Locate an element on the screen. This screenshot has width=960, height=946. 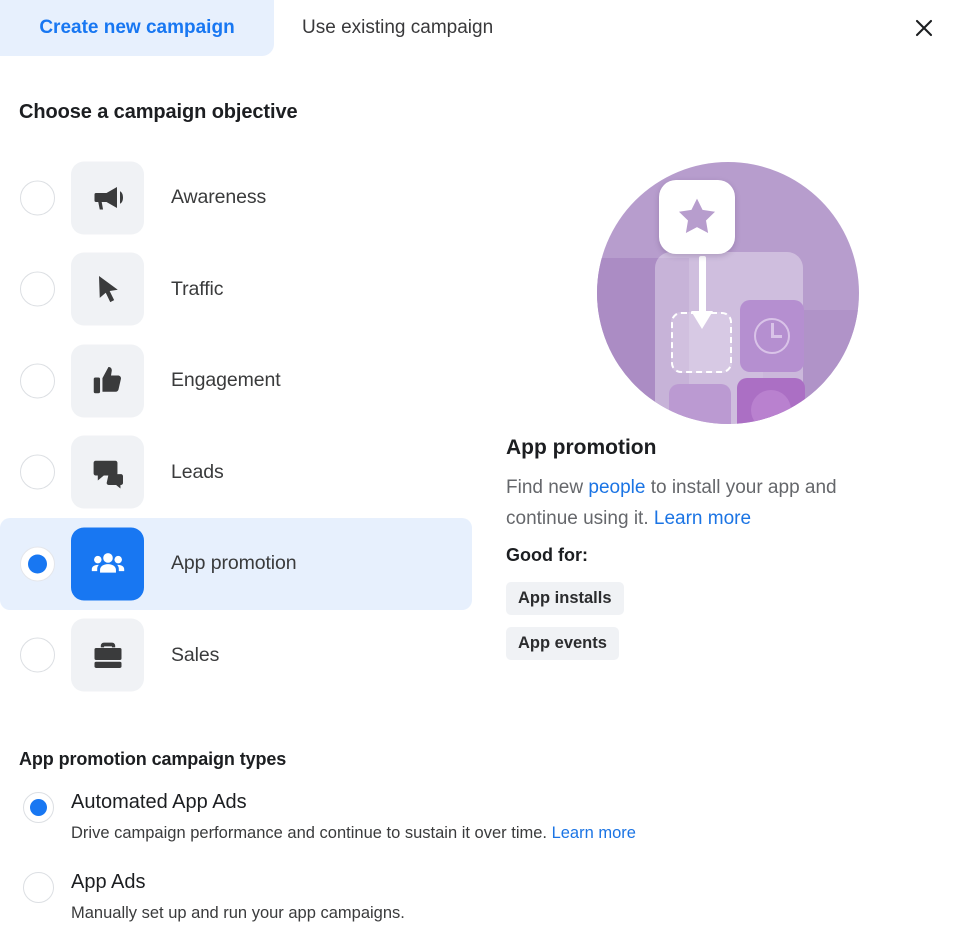
objective-option-leads: Leads is located at coordinates (240, 473).